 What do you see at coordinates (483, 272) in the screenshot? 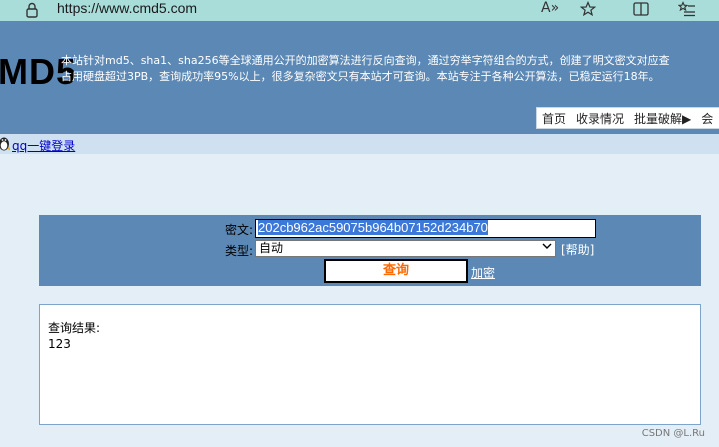
I see `encrypt-link: 加密` at bounding box center [483, 272].